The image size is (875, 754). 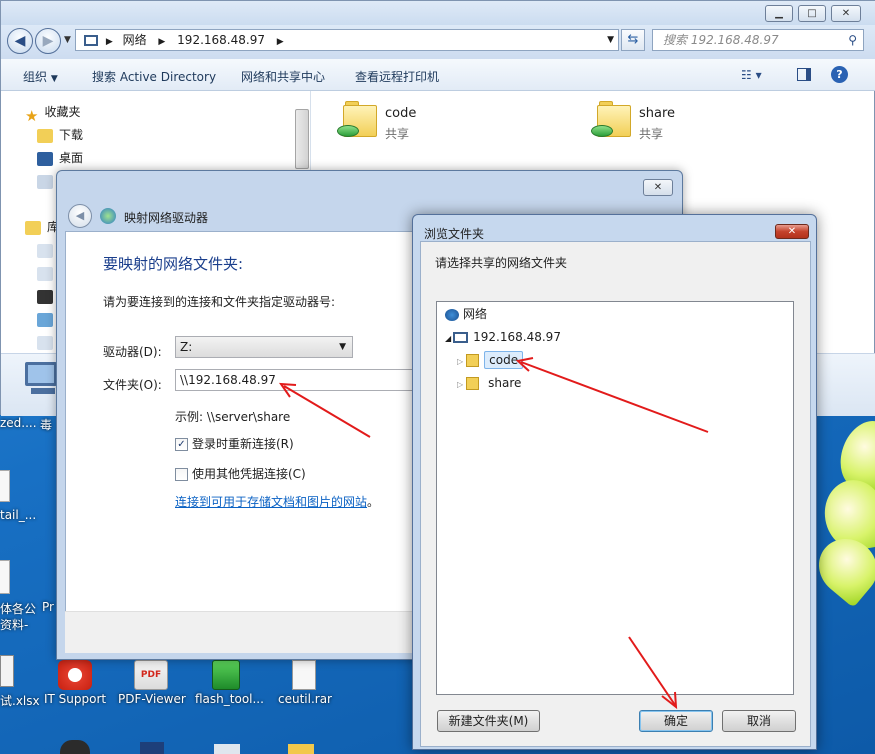 What do you see at coordinates (653, 673) in the screenshot?
I see `arrow-ok-button` at bounding box center [653, 673].